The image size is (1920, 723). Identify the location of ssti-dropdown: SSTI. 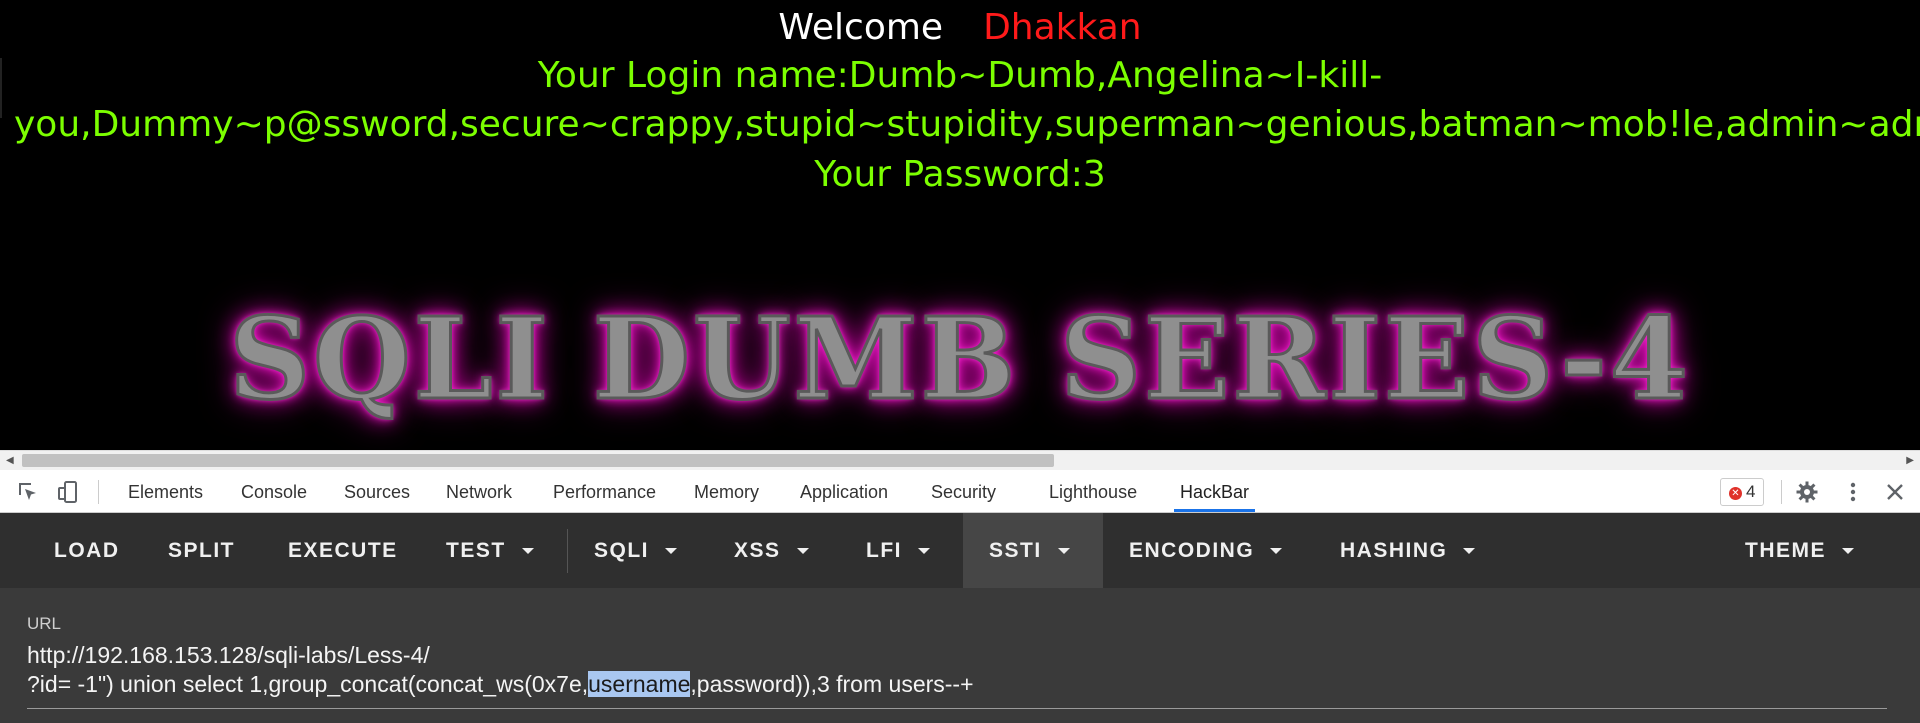
(1033, 550).